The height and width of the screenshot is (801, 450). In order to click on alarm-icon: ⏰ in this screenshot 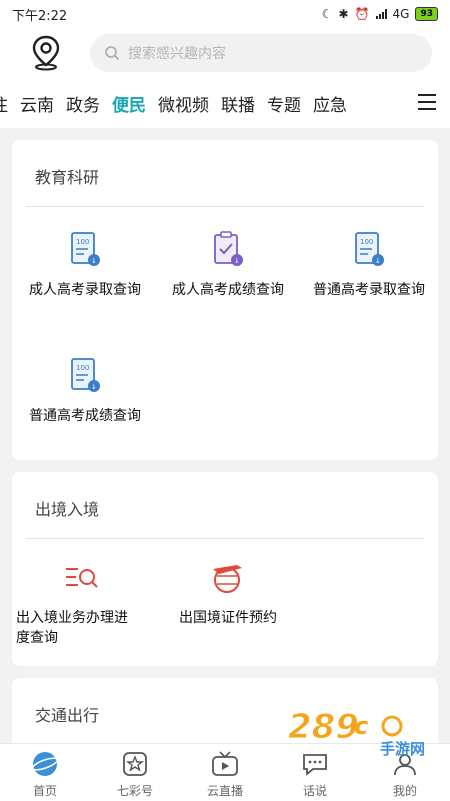, I will do `click(362, 14)`.